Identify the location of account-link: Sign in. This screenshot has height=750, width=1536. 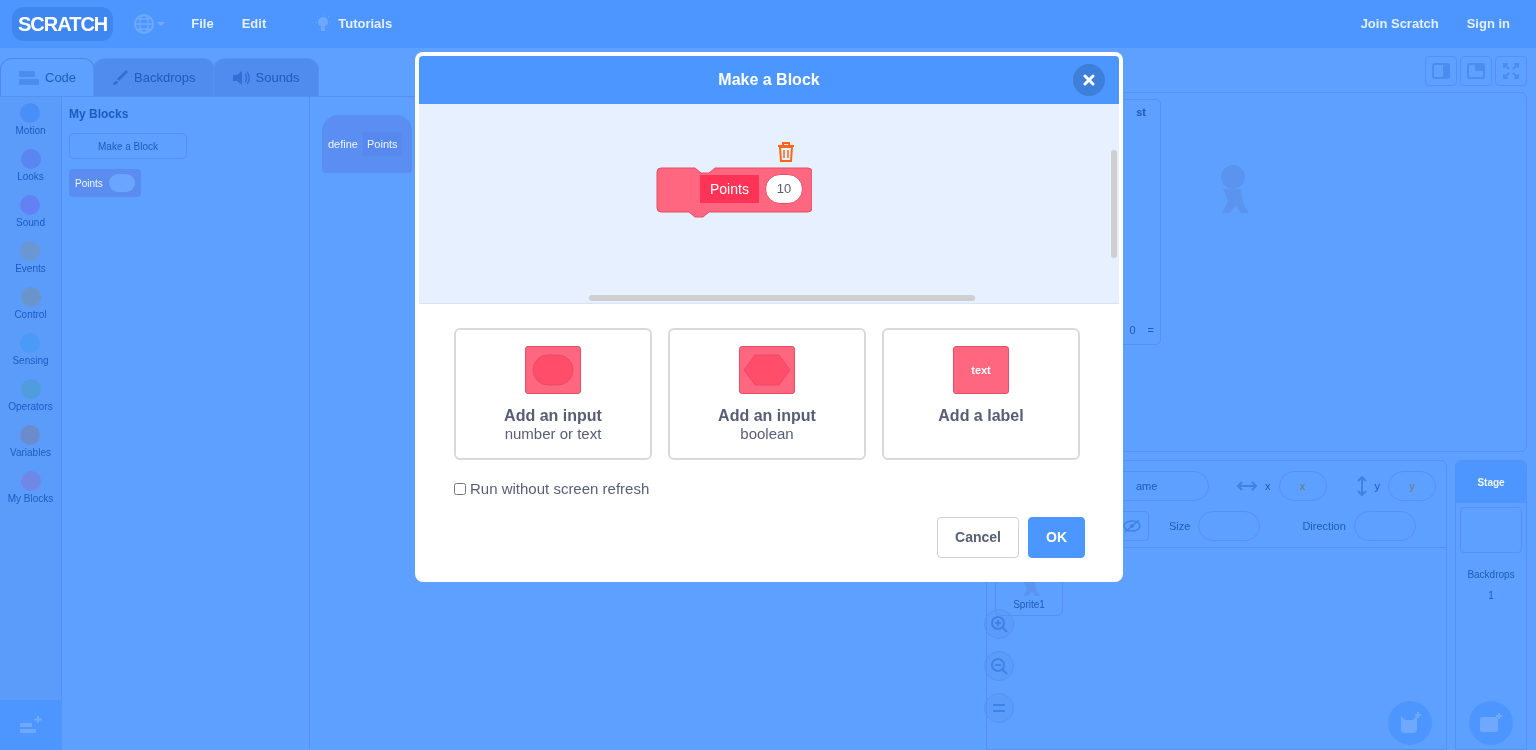
(1488, 24).